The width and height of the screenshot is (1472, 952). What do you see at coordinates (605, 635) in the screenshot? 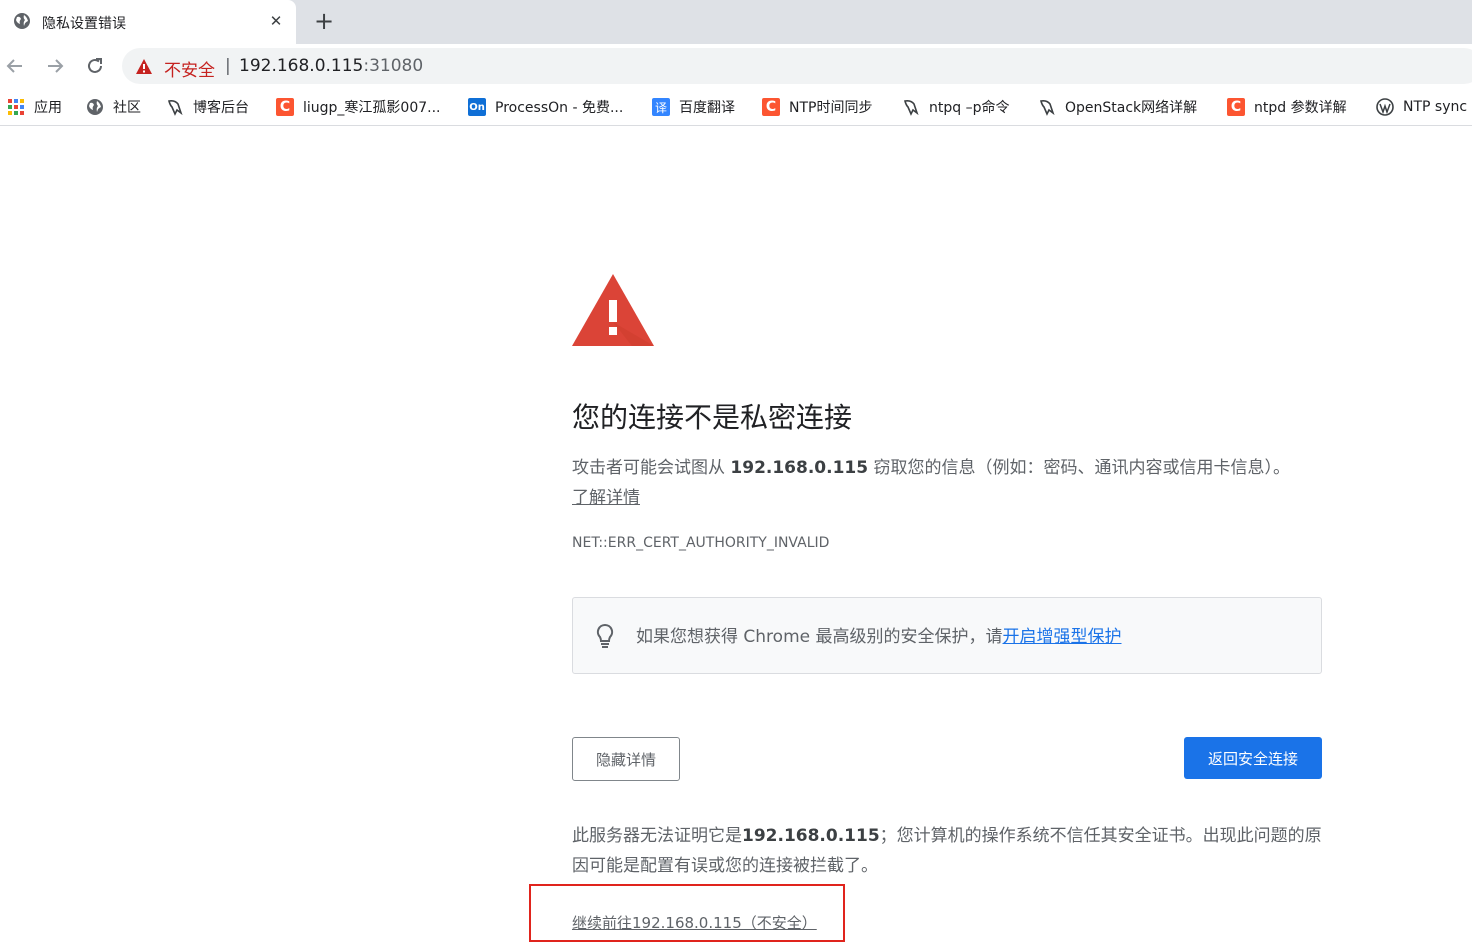
I see `lightbulb-icon` at bounding box center [605, 635].